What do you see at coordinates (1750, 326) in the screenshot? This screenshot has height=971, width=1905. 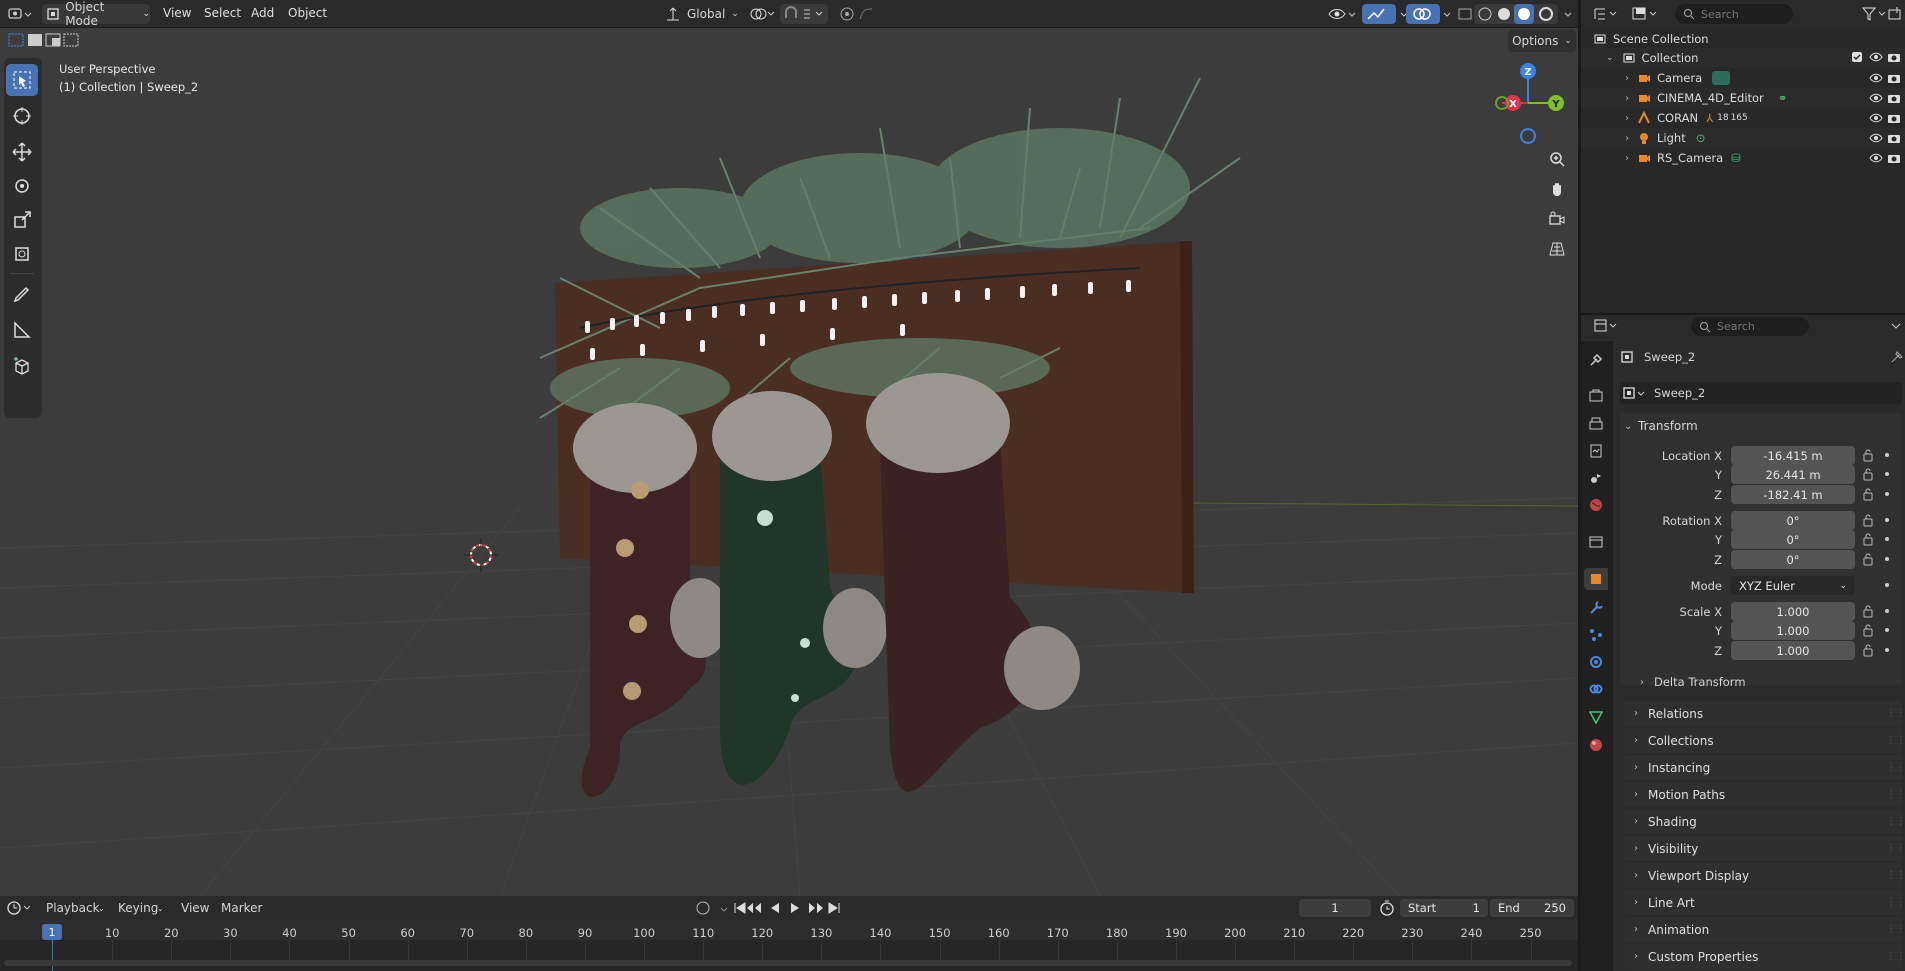 I see `properties-search-input: Search` at bounding box center [1750, 326].